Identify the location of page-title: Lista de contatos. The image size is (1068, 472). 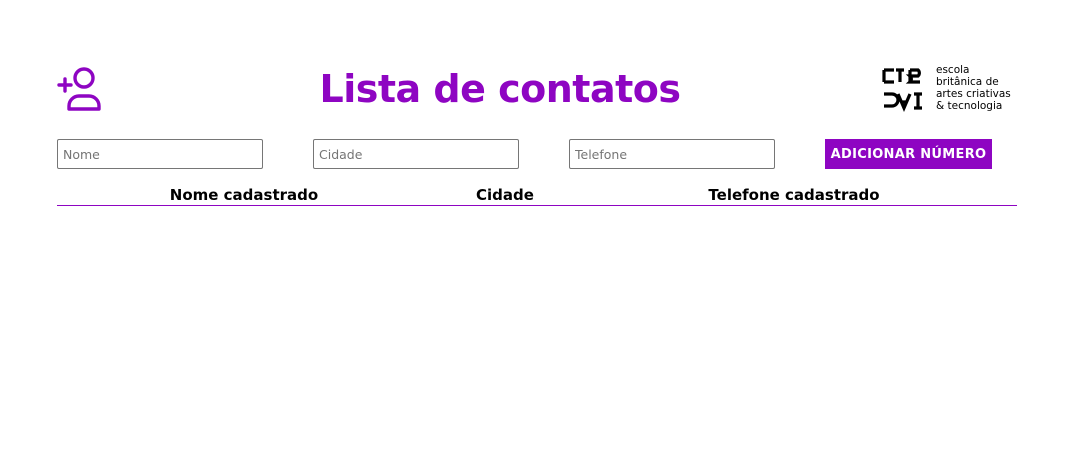
(500, 89).